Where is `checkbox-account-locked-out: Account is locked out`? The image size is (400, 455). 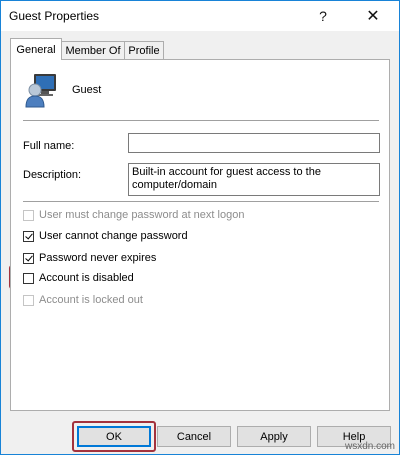
checkbox-account-locked-out: Account is locked out is located at coordinates (83, 300).